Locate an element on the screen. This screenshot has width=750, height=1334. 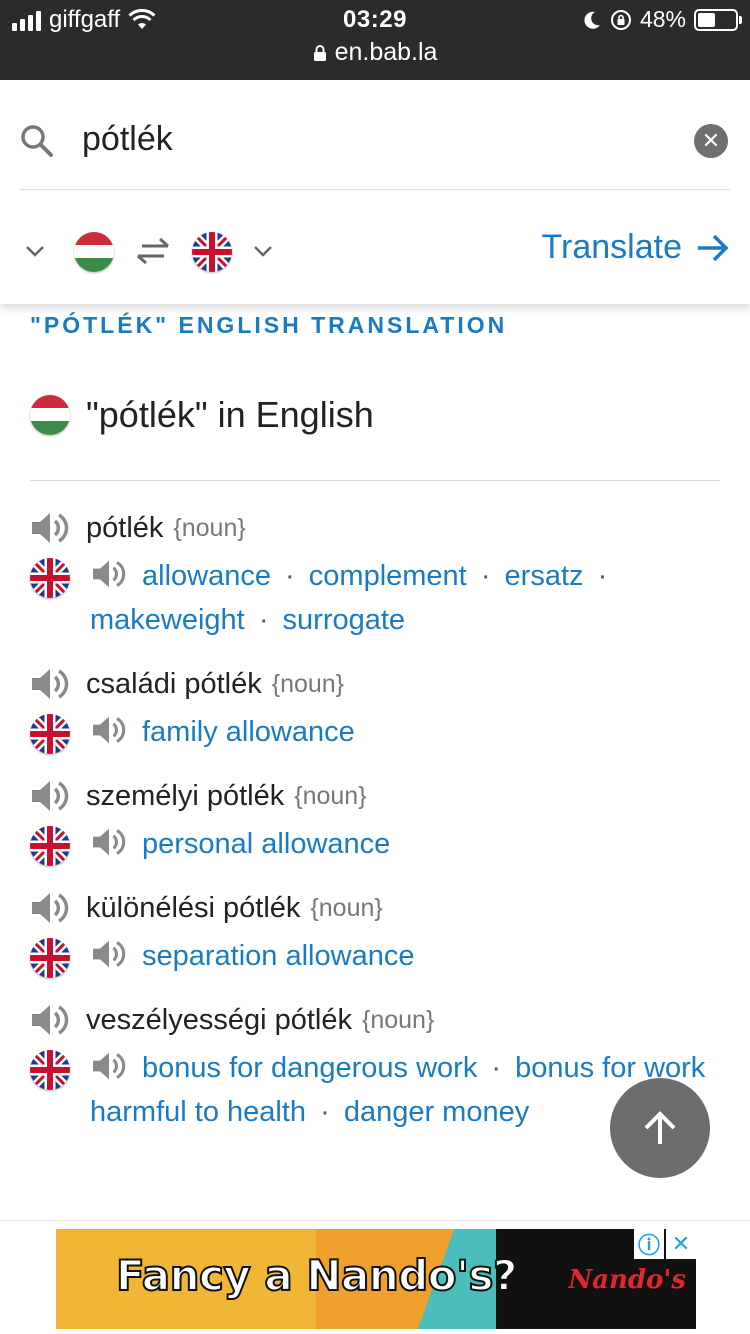
orientation-lock-icon is located at coordinates (620, 19).